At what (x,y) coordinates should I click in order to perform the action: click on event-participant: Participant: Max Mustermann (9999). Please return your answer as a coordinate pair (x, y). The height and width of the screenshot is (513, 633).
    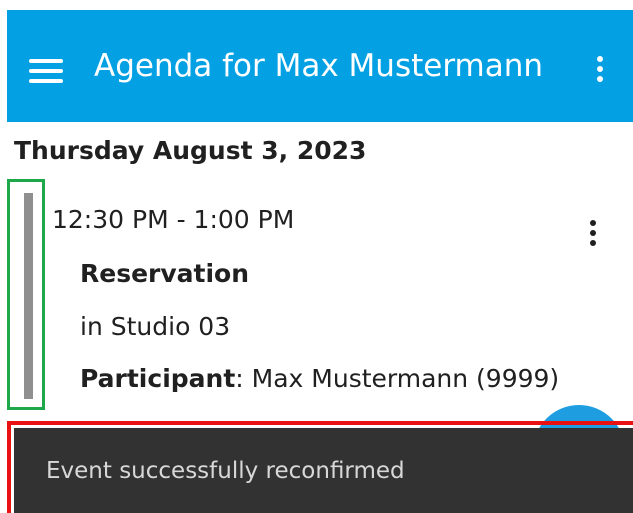
    Looking at the image, I should click on (319, 378).